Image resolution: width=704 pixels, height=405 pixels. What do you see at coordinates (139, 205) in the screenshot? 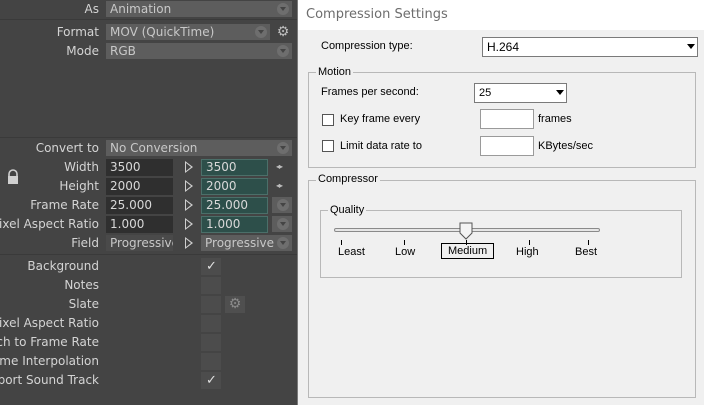
I see `frame-rate-input: 25.000` at bounding box center [139, 205].